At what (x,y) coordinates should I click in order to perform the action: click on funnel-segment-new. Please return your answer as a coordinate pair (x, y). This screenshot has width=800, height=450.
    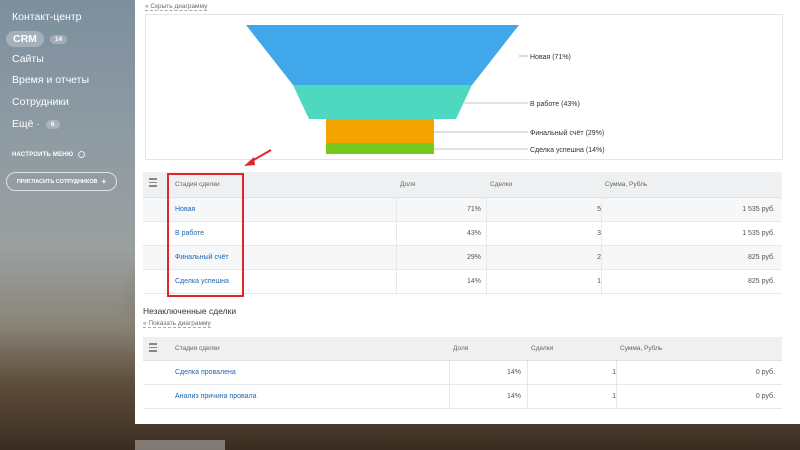
    Looking at the image, I should click on (382, 55).